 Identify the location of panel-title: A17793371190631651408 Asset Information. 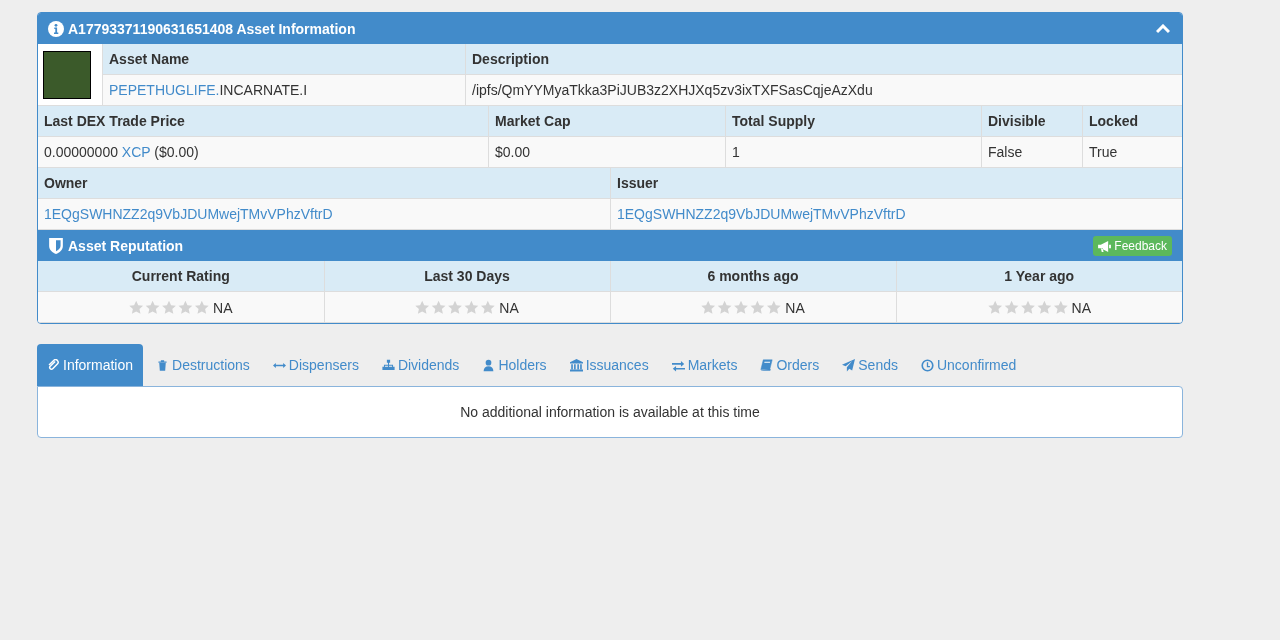
(212, 28).